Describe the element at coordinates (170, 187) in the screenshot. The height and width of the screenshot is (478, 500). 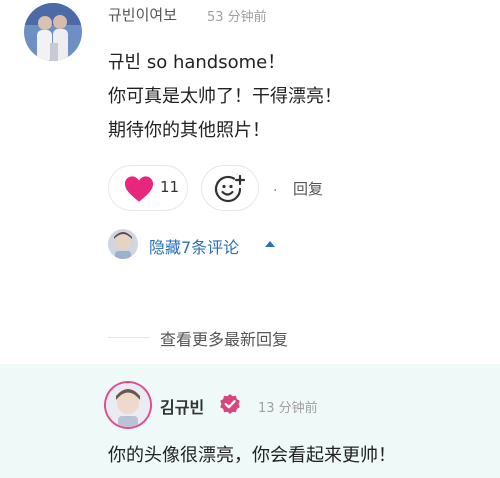
I see `like-count: 11` at that location.